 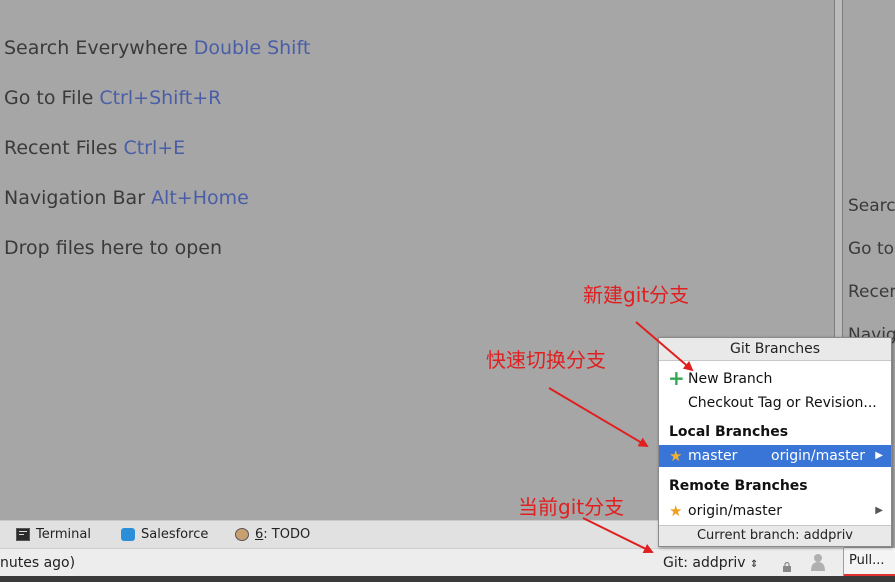 What do you see at coordinates (61, 148) in the screenshot?
I see `hint-label: Recent Files` at bounding box center [61, 148].